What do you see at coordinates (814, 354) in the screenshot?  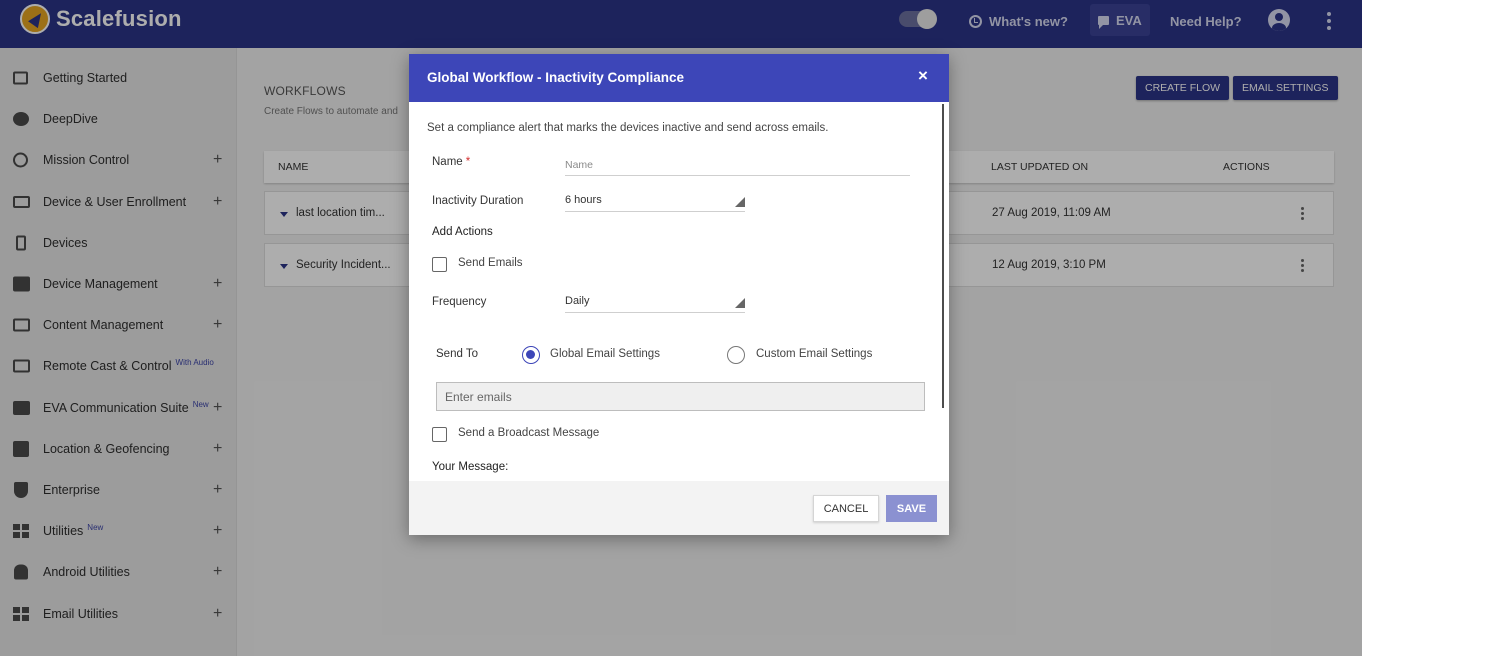 I see `custom-email-label: Custom Email Settings` at bounding box center [814, 354].